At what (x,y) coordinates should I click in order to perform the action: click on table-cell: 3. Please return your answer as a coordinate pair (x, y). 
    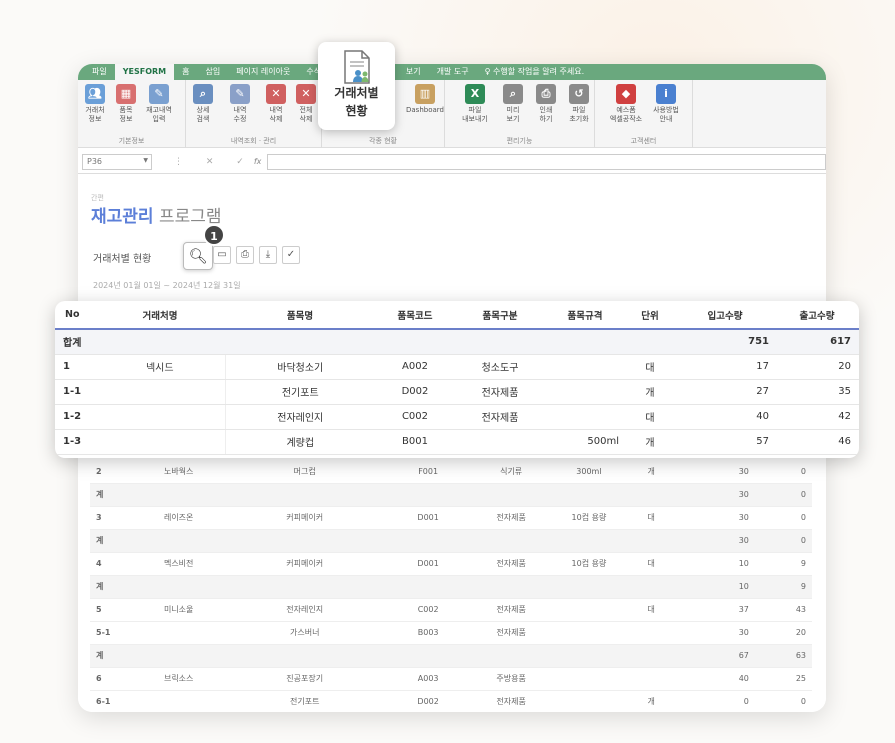
    Looking at the image, I should click on (110, 518).